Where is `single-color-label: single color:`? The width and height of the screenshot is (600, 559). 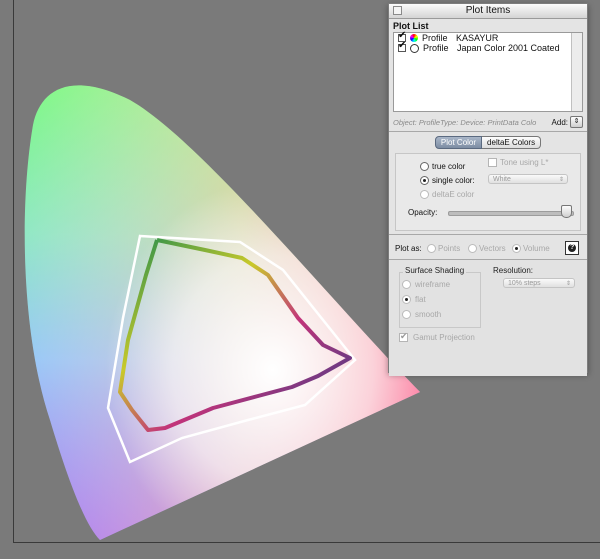 single-color-label: single color: is located at coordinates (453, 180).